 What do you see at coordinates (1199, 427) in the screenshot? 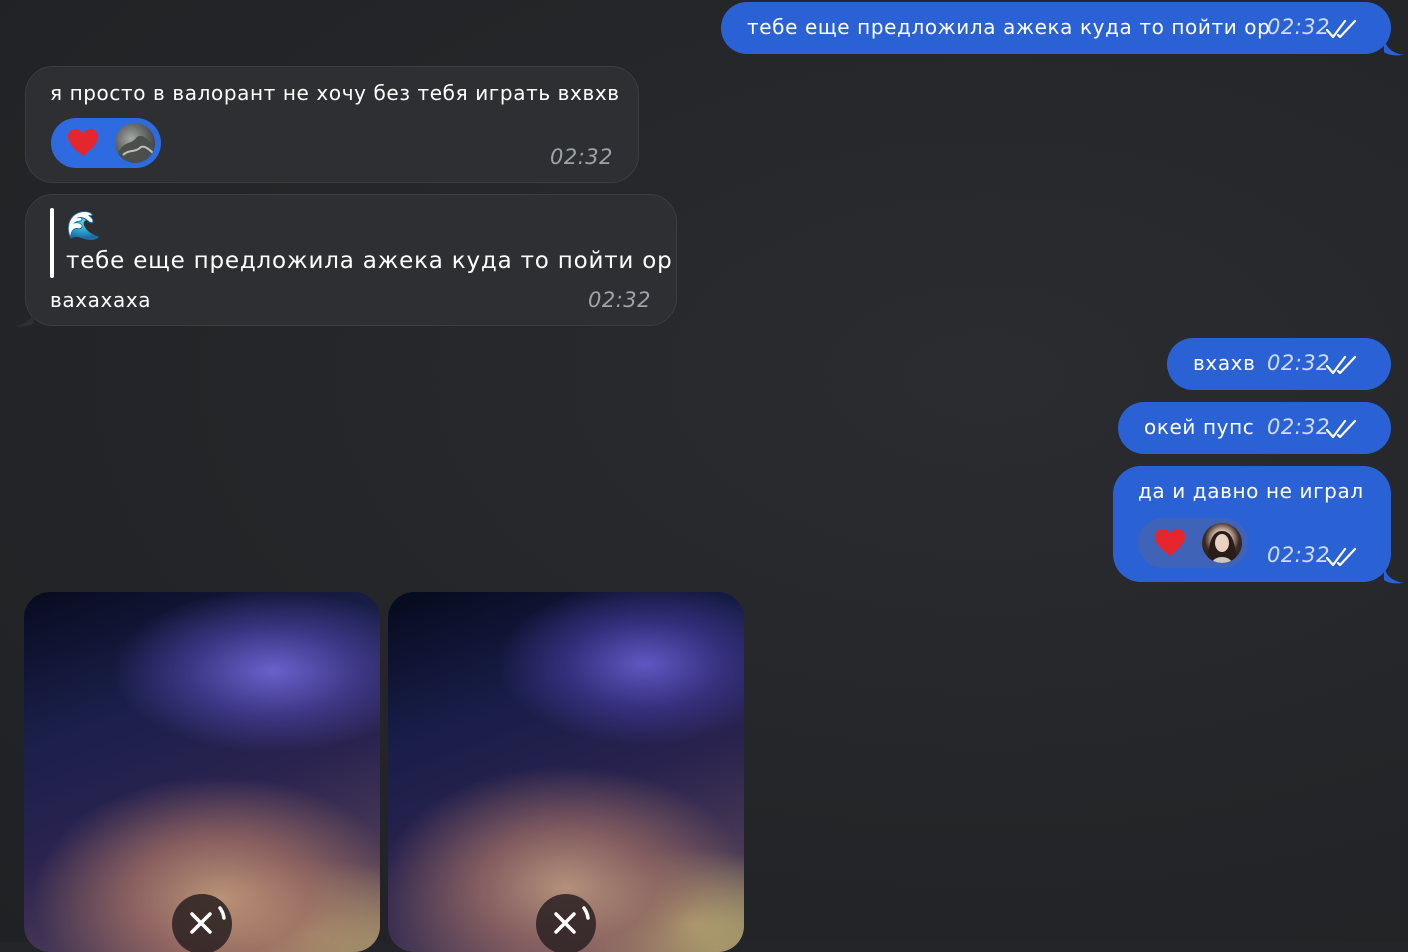
I see `message-text: окей пупс` at bounding box center [1199, 427].